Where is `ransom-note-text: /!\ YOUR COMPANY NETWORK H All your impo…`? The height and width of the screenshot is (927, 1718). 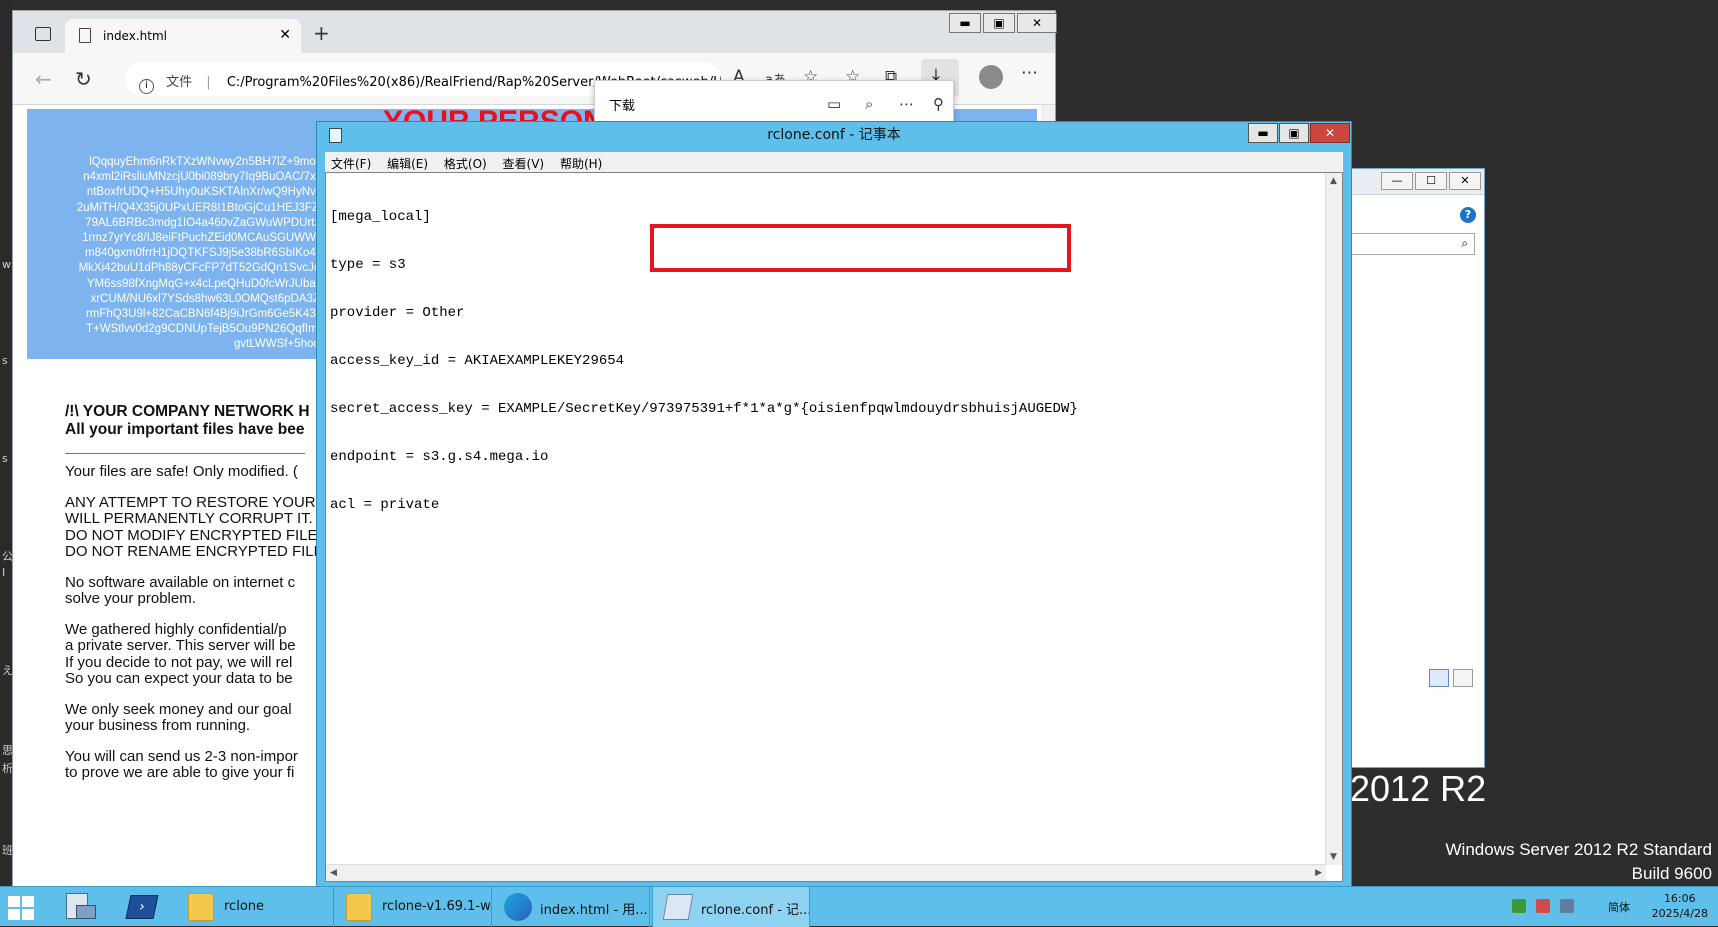 ransom-note-text: /!\ YOUR COMPANY NETWORK H All your impo… is located at coordinates (195, 599).